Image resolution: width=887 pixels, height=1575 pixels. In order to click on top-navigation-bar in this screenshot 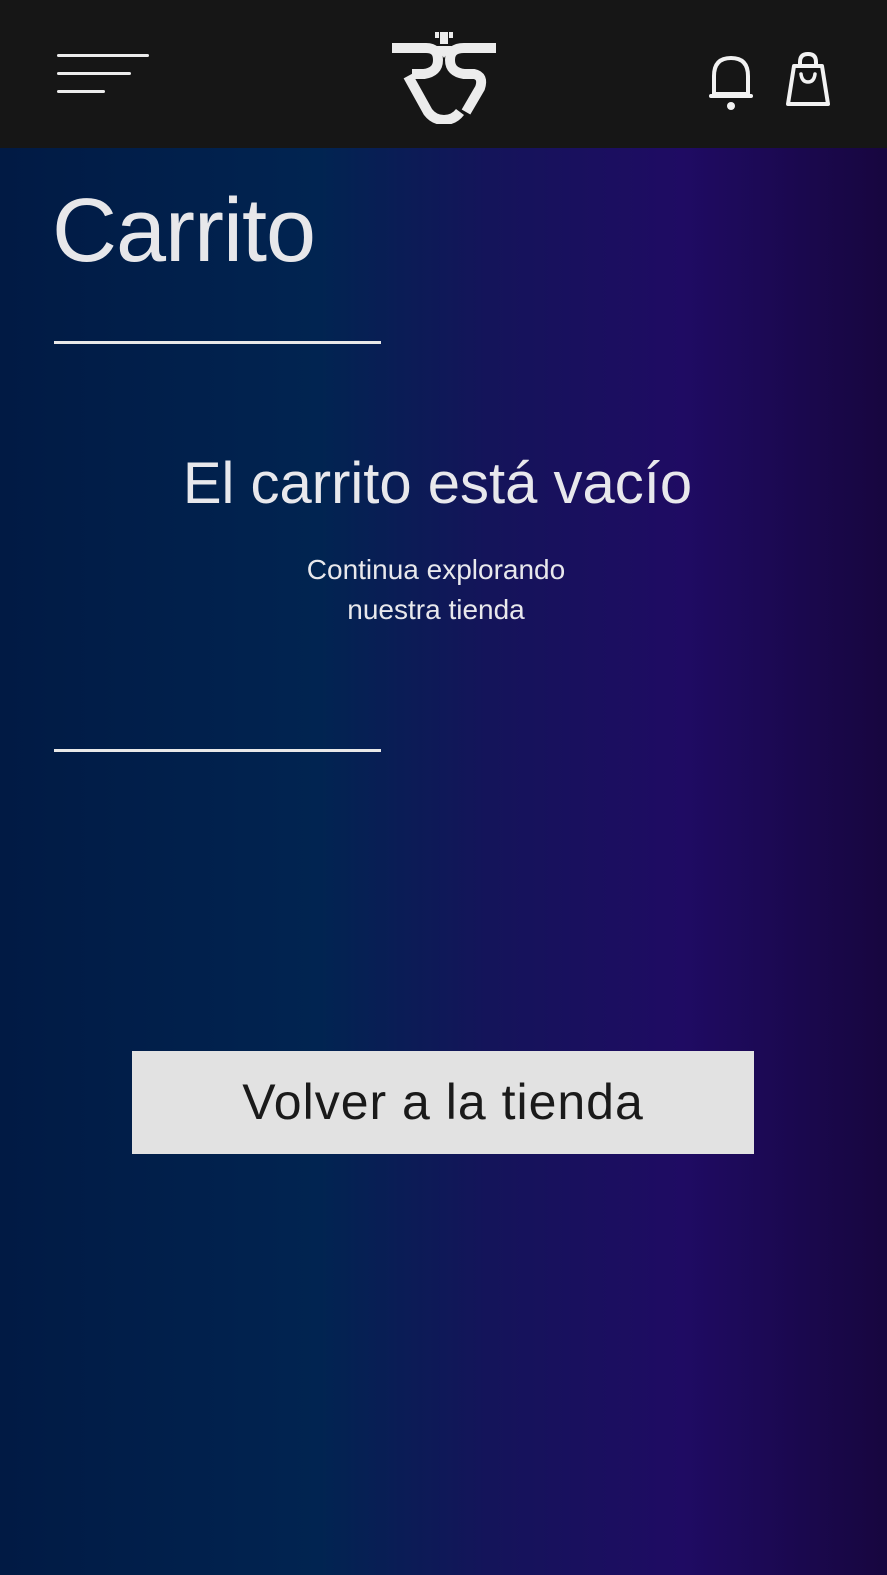, I will do `click(443, 74)`.